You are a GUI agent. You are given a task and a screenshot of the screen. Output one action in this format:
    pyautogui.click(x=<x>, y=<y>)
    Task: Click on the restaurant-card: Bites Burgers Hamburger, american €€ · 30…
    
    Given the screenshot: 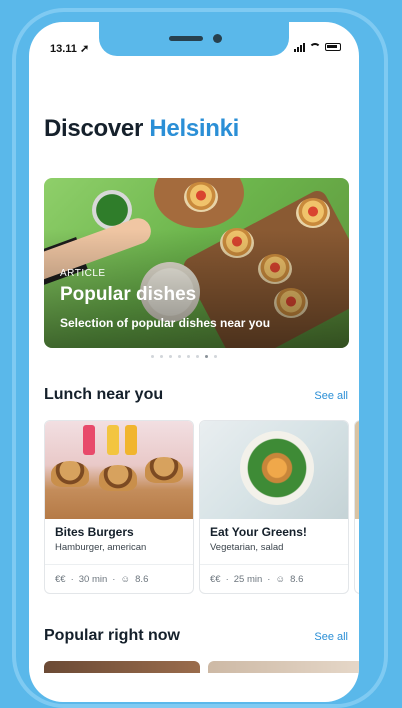 What is the action you would take?
    pyautogui.click(x=119, y=507)
    